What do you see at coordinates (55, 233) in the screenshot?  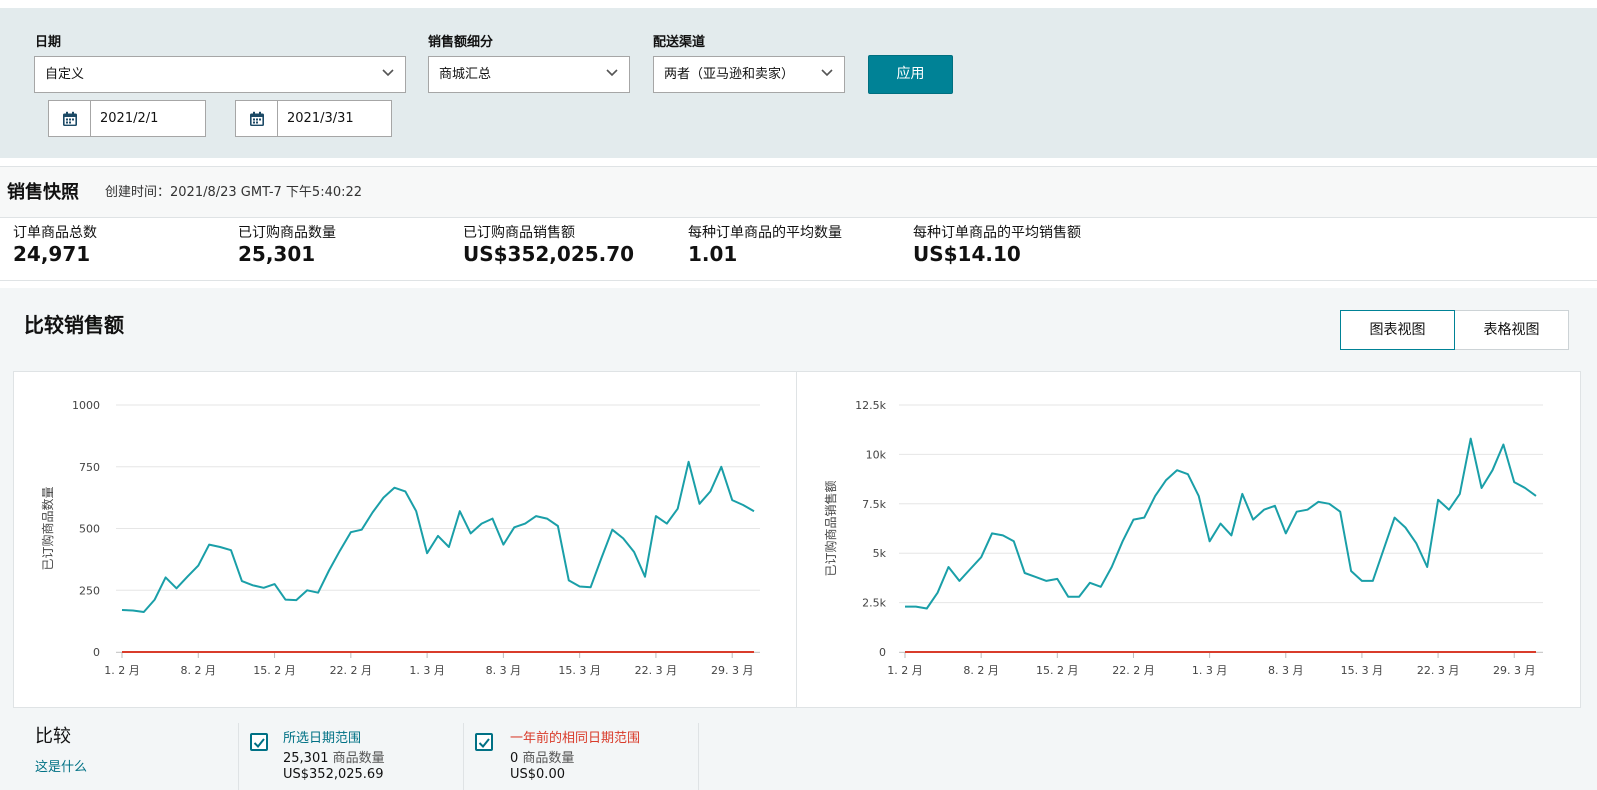 I see `metric-label: 订单商品总数` at bounding box center [55, 233].